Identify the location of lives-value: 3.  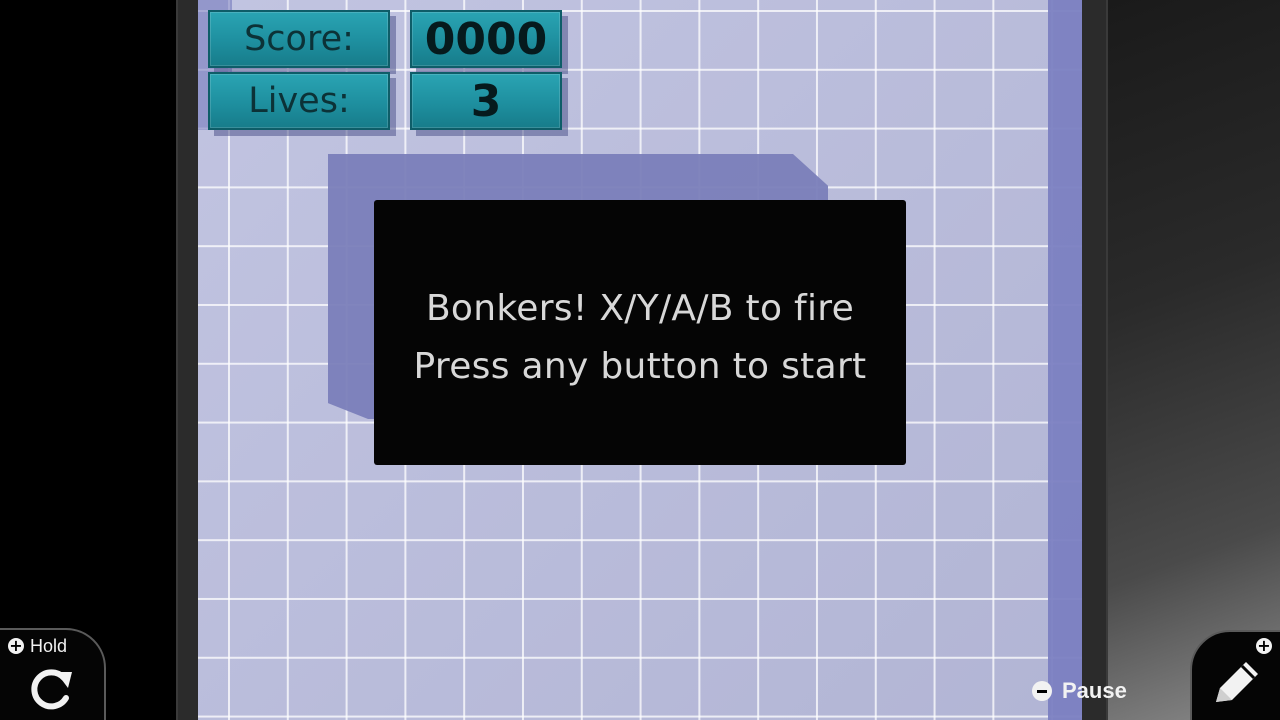
(486, 101).